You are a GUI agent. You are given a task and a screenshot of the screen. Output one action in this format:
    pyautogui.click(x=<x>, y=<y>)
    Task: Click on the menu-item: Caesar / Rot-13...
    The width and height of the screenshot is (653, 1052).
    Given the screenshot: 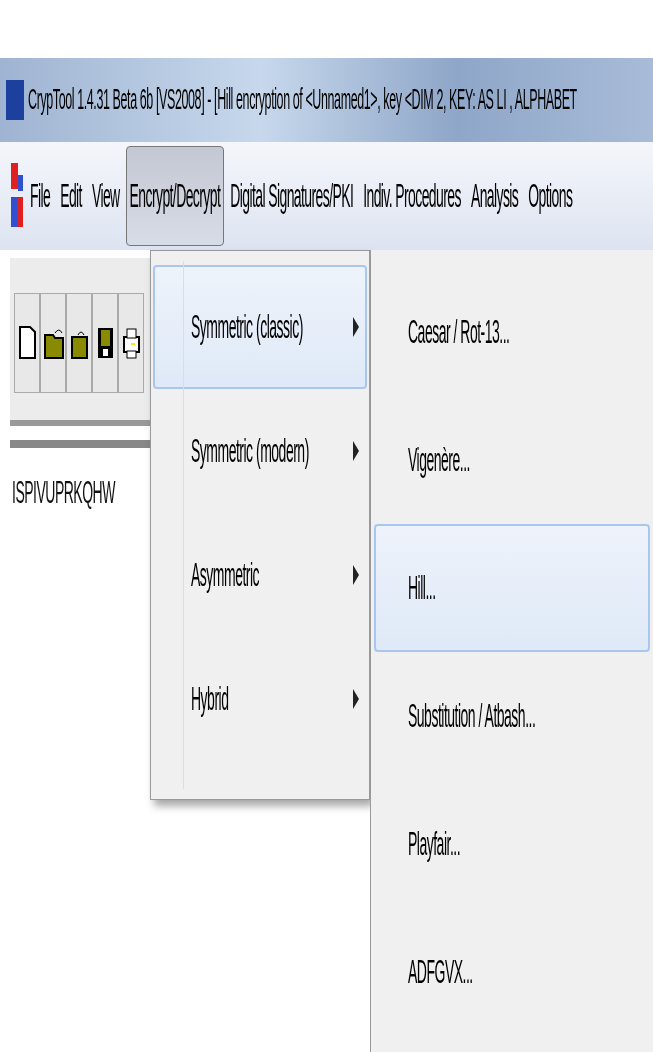 What is the action you would take?
    pyautogui.click(x=512, y=332)
    